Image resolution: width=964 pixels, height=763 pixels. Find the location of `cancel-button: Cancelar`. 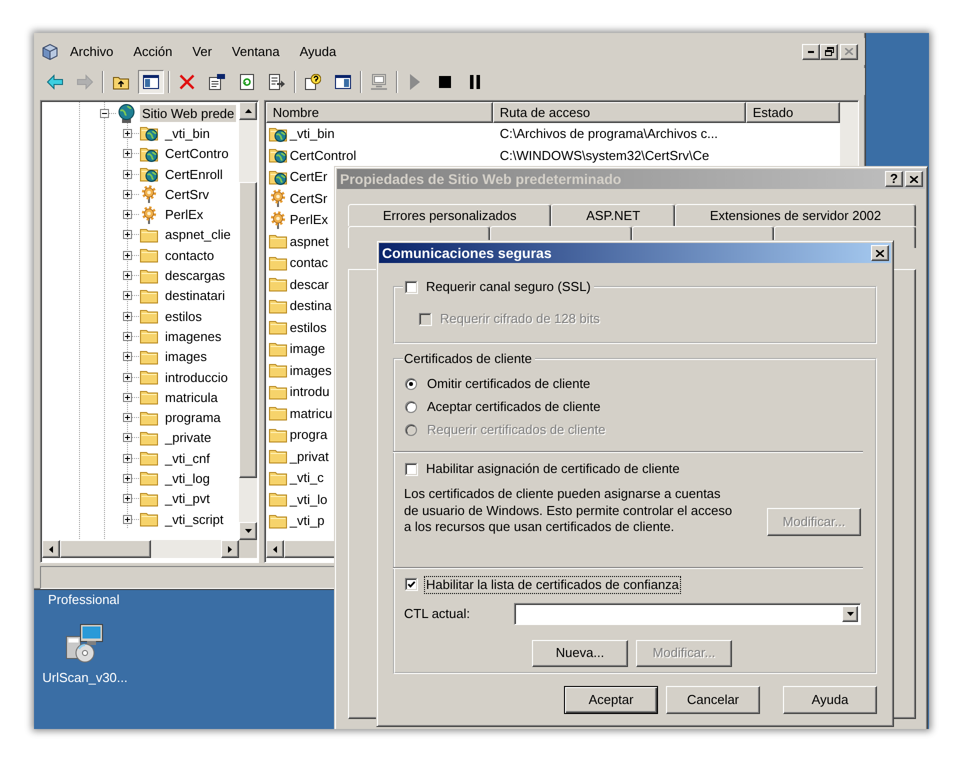

cancel-button: Cancelar is located at coordinates (713, 700).